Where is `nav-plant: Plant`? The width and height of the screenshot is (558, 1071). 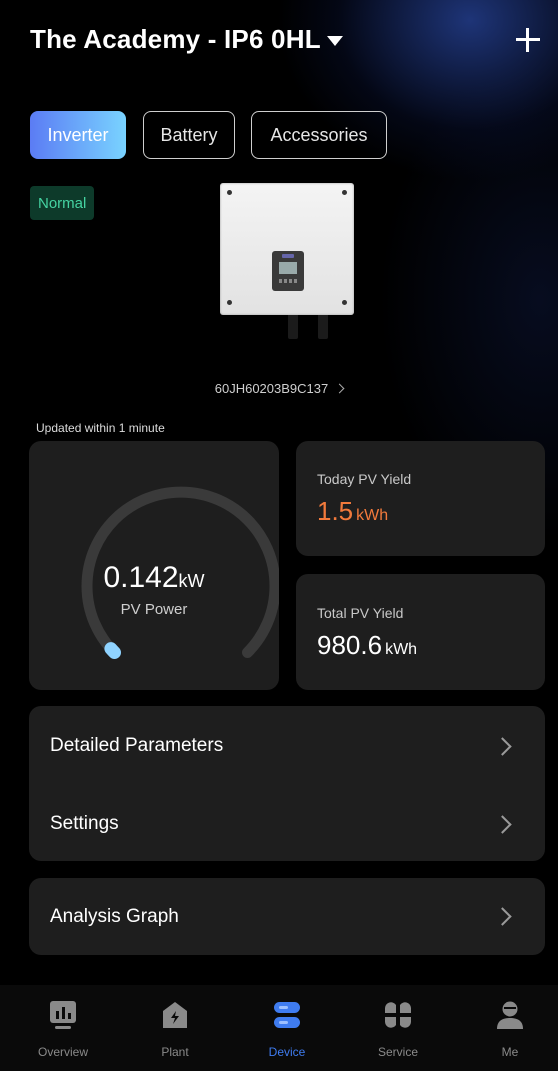
nav-plant: Plant is located at coordinates (175, 1028).